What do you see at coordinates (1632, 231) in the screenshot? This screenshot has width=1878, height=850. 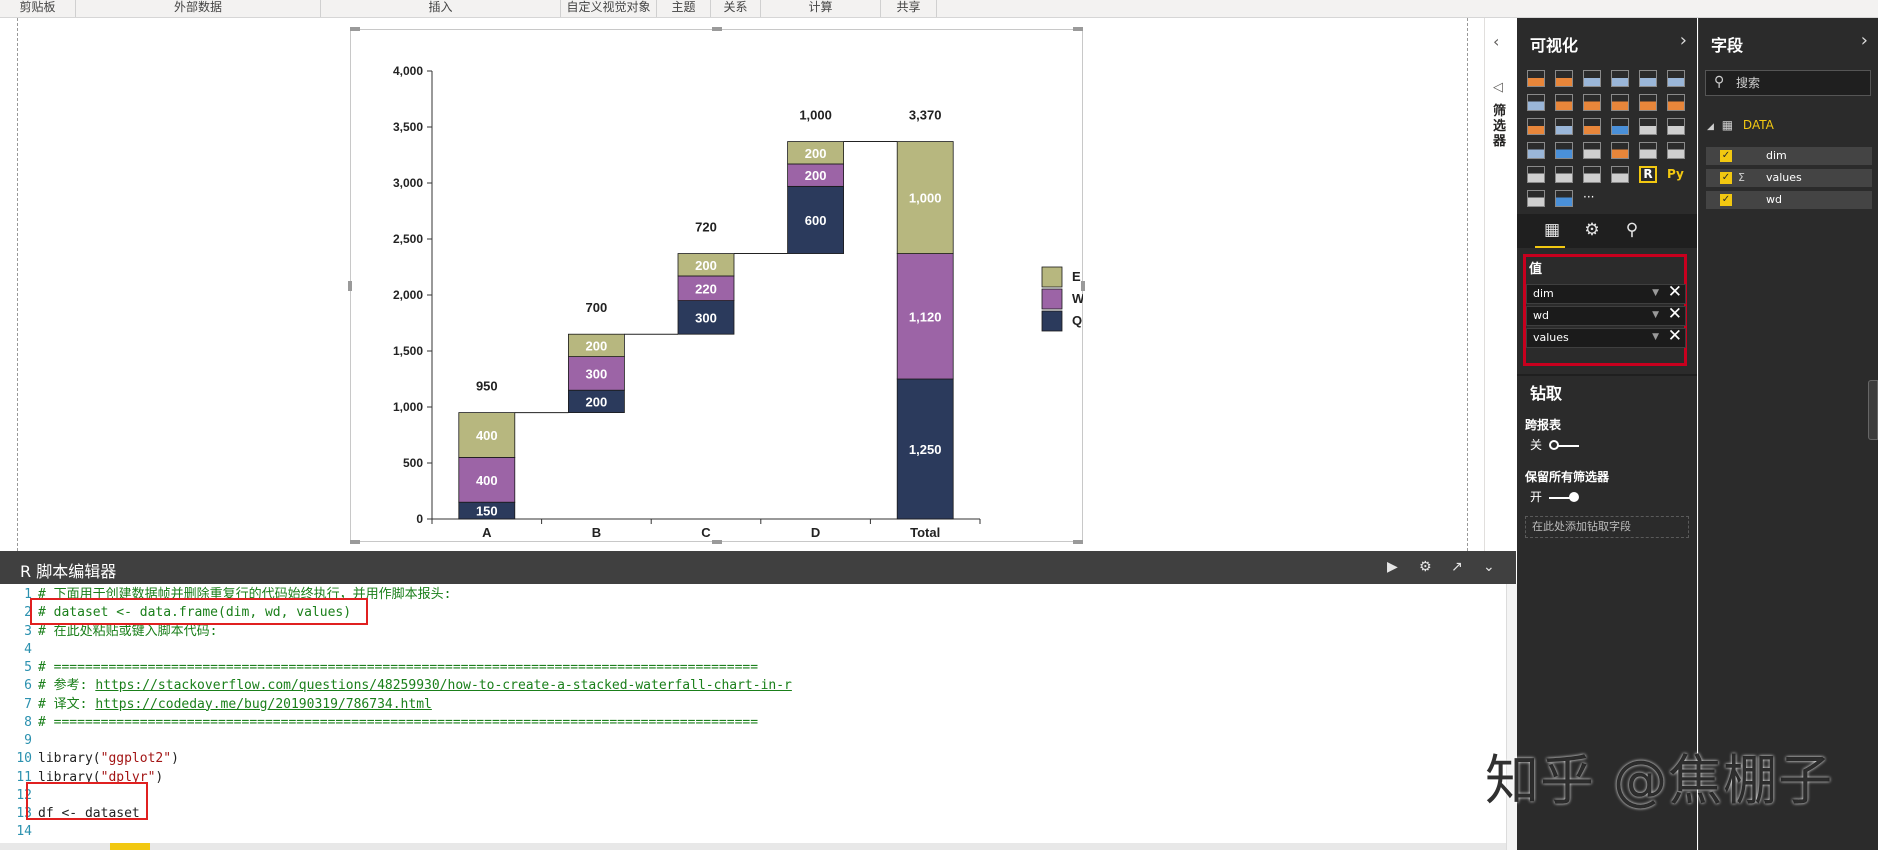 I see `analytics-magnifier-icon: ⚲` at bounding box center [1632, 231].